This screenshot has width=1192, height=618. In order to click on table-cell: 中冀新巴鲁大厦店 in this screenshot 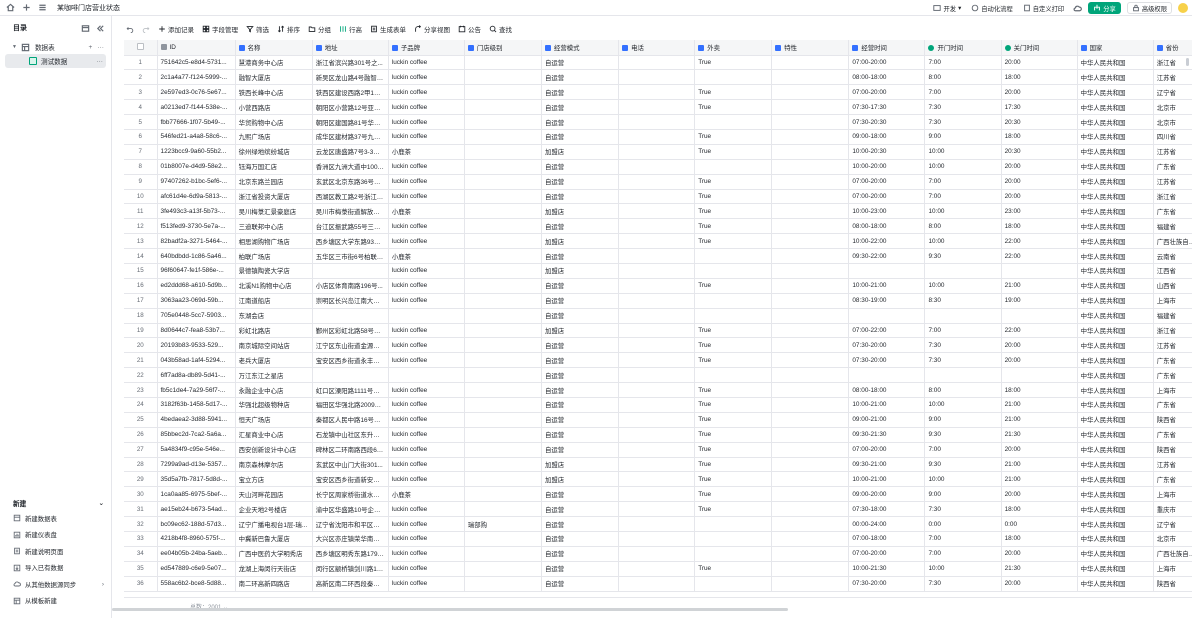, I will do `click(274, 539)`.